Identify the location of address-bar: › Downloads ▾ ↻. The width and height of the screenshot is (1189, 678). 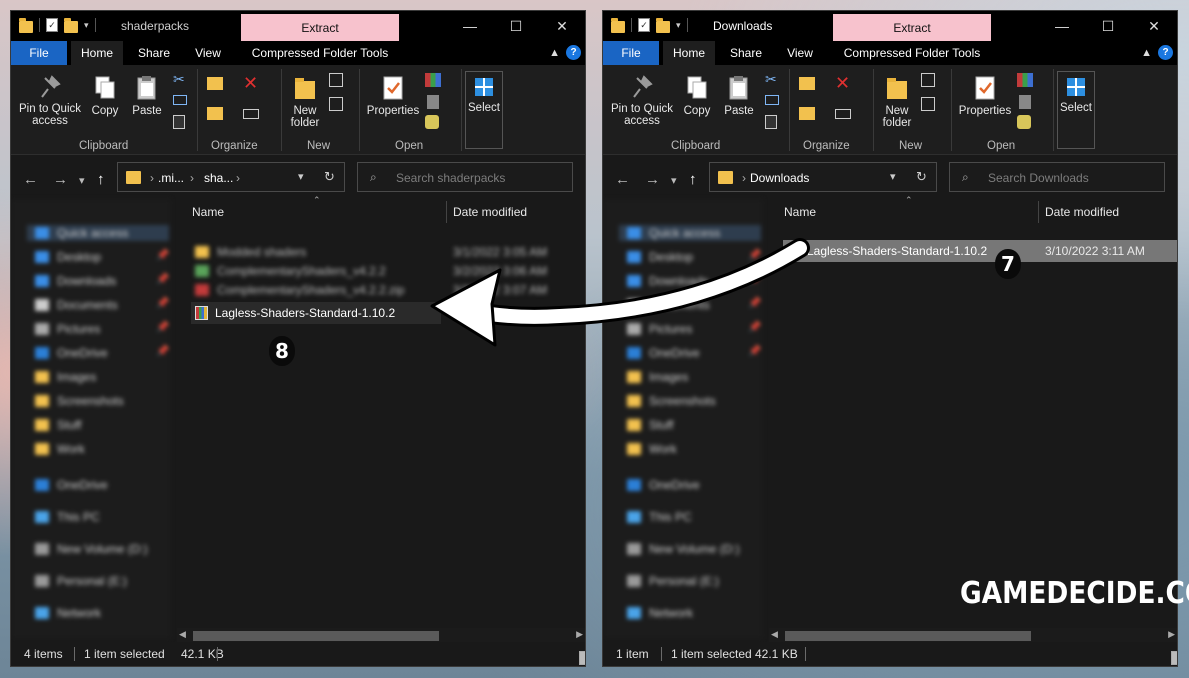
(823, 177).